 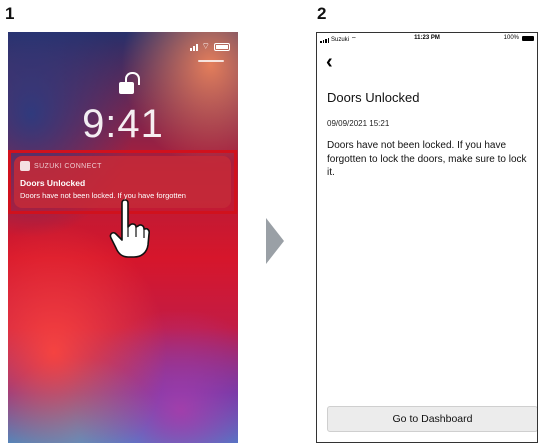 What do you see at coordinates (211, 61) in the screenshot?
I see `top-indicator-bar` at bounding box center [211, 61].